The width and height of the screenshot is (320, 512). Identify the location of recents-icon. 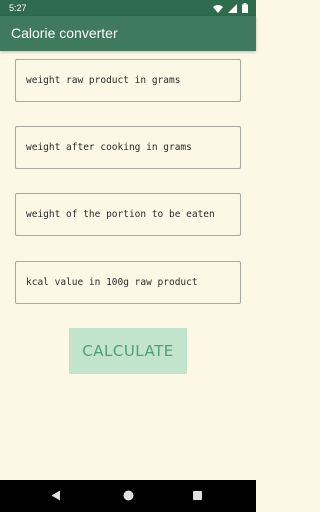
(197, 495).